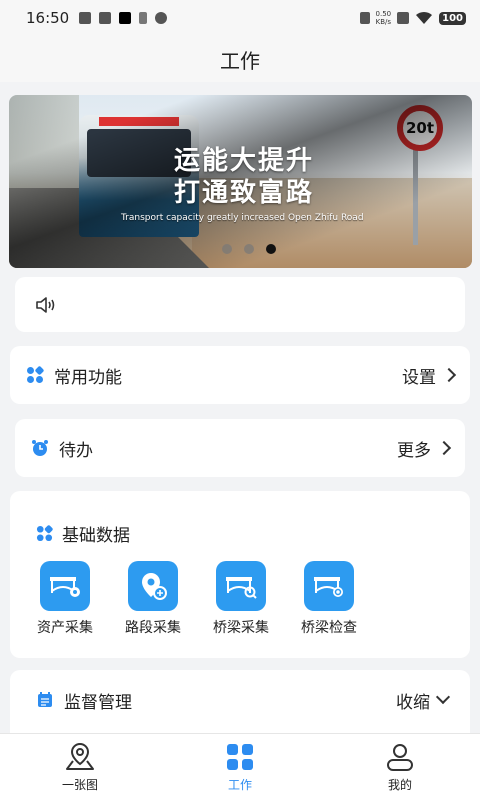 This screenshot has height=800, width=480. I want to click on tab-mine: 我的, so click(400, 767).